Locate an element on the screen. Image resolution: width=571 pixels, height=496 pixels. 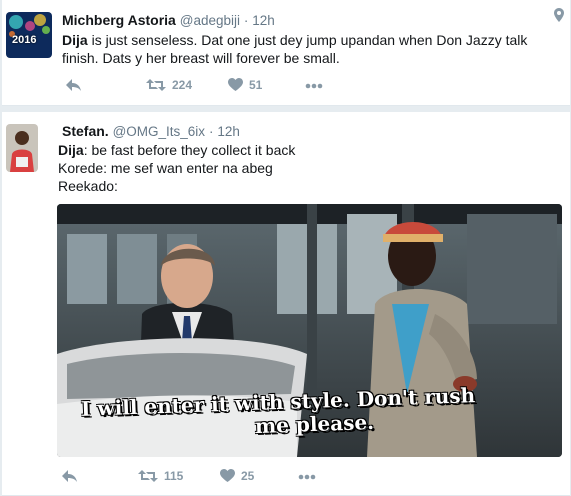
tweet-header: Michberg Astoria @adegbiji · 12h is located at coordinates (168, 20).